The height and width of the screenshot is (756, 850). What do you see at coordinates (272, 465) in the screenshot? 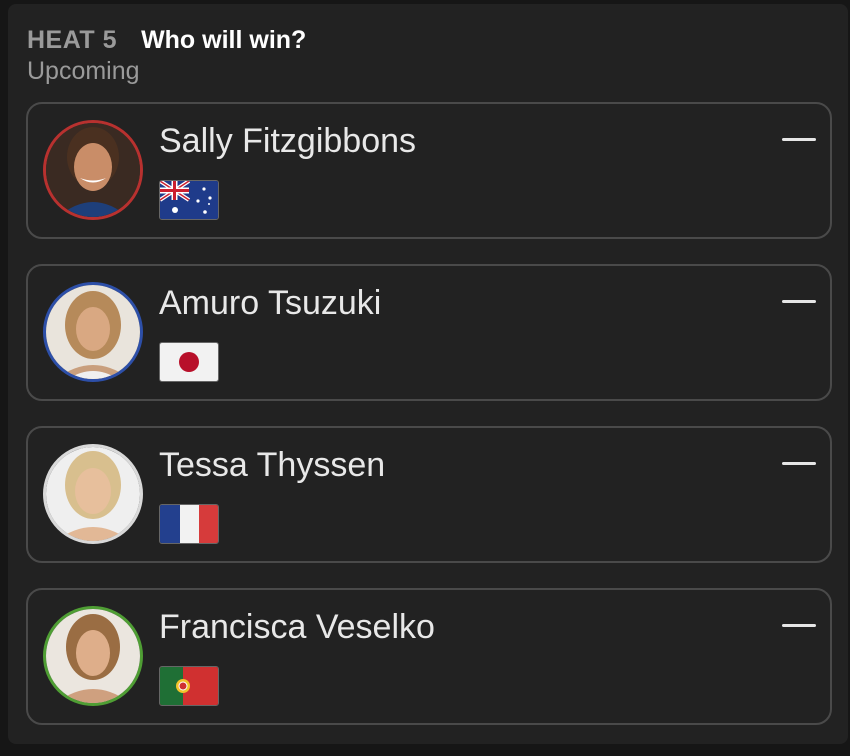
I see `surfer-name: Tessa Thyssen` at bounding box center [272, 465].